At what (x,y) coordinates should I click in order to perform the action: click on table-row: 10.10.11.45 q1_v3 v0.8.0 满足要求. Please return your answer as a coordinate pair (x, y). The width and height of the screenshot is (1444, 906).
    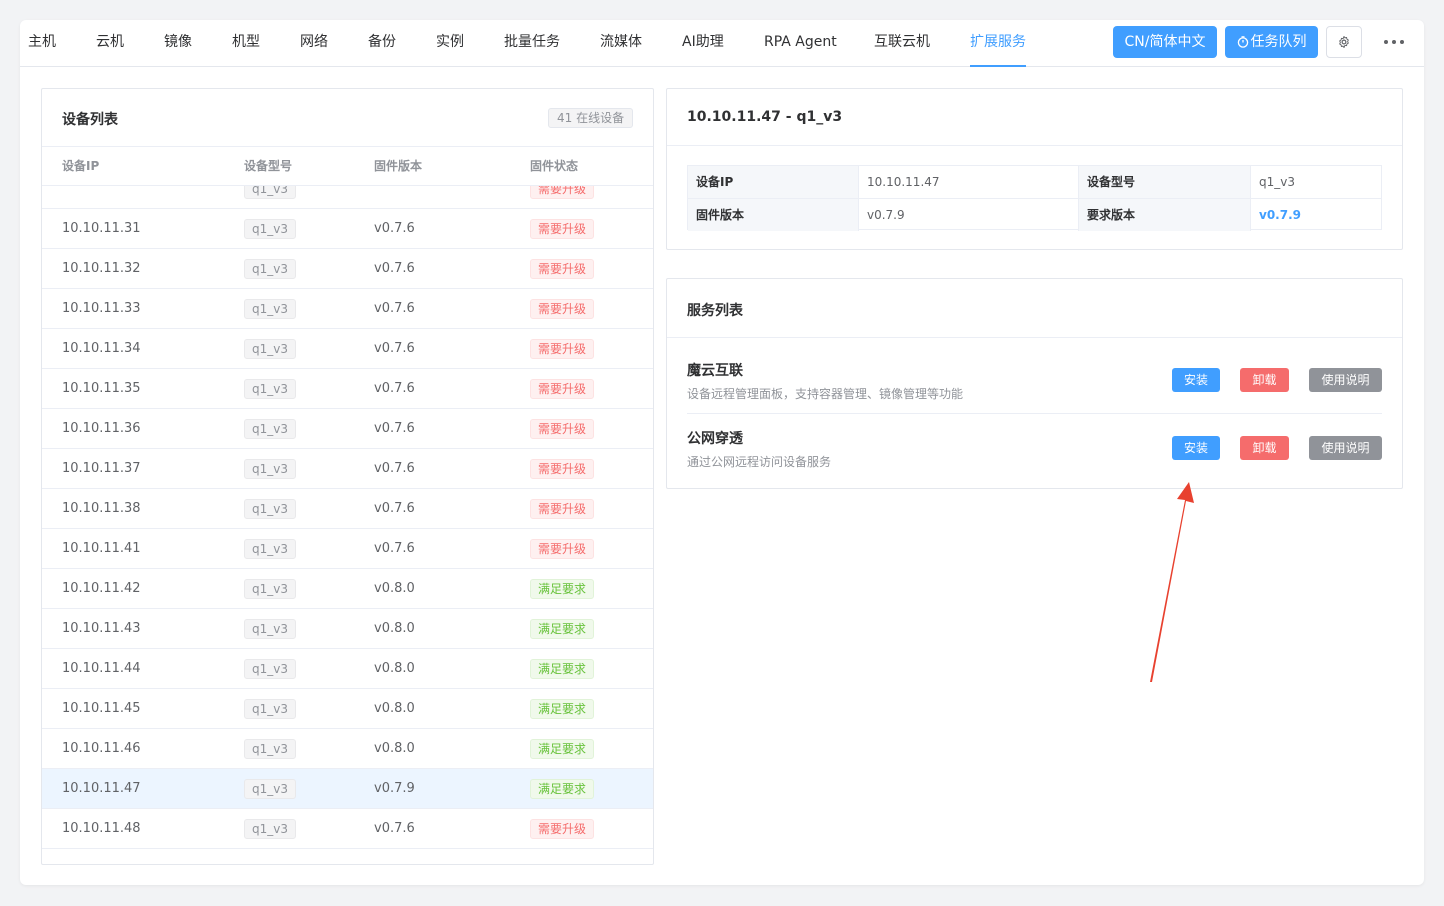
    Looking at the image, I should click on (347, 709).